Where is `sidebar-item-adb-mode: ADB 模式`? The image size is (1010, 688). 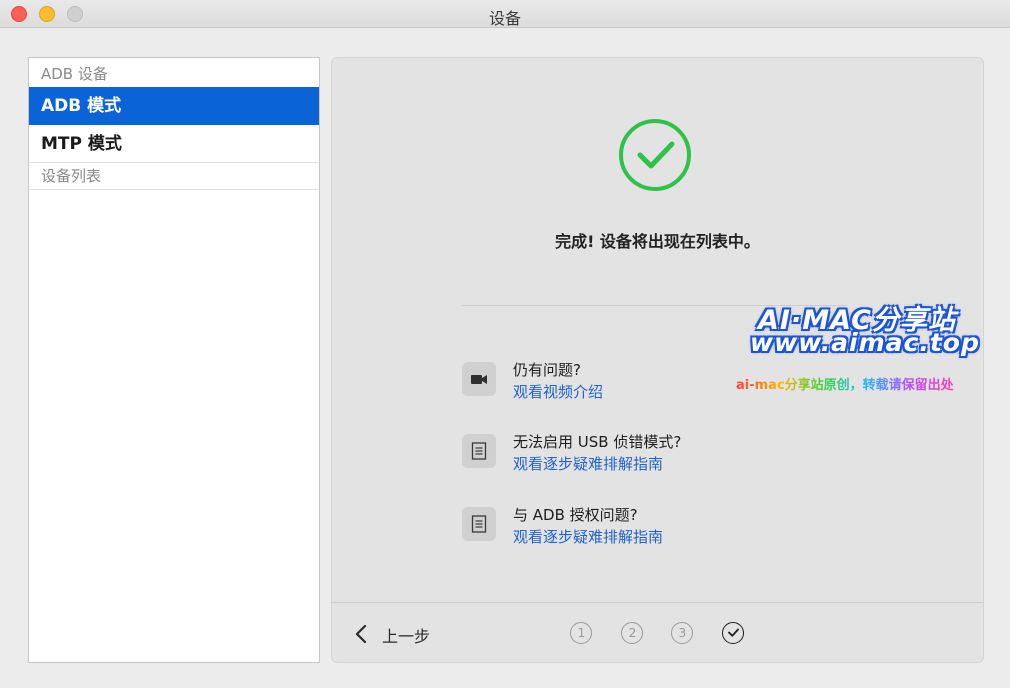 sidebar-item-adb-mode: ADB 模式 is located at coordinates (174, 106).